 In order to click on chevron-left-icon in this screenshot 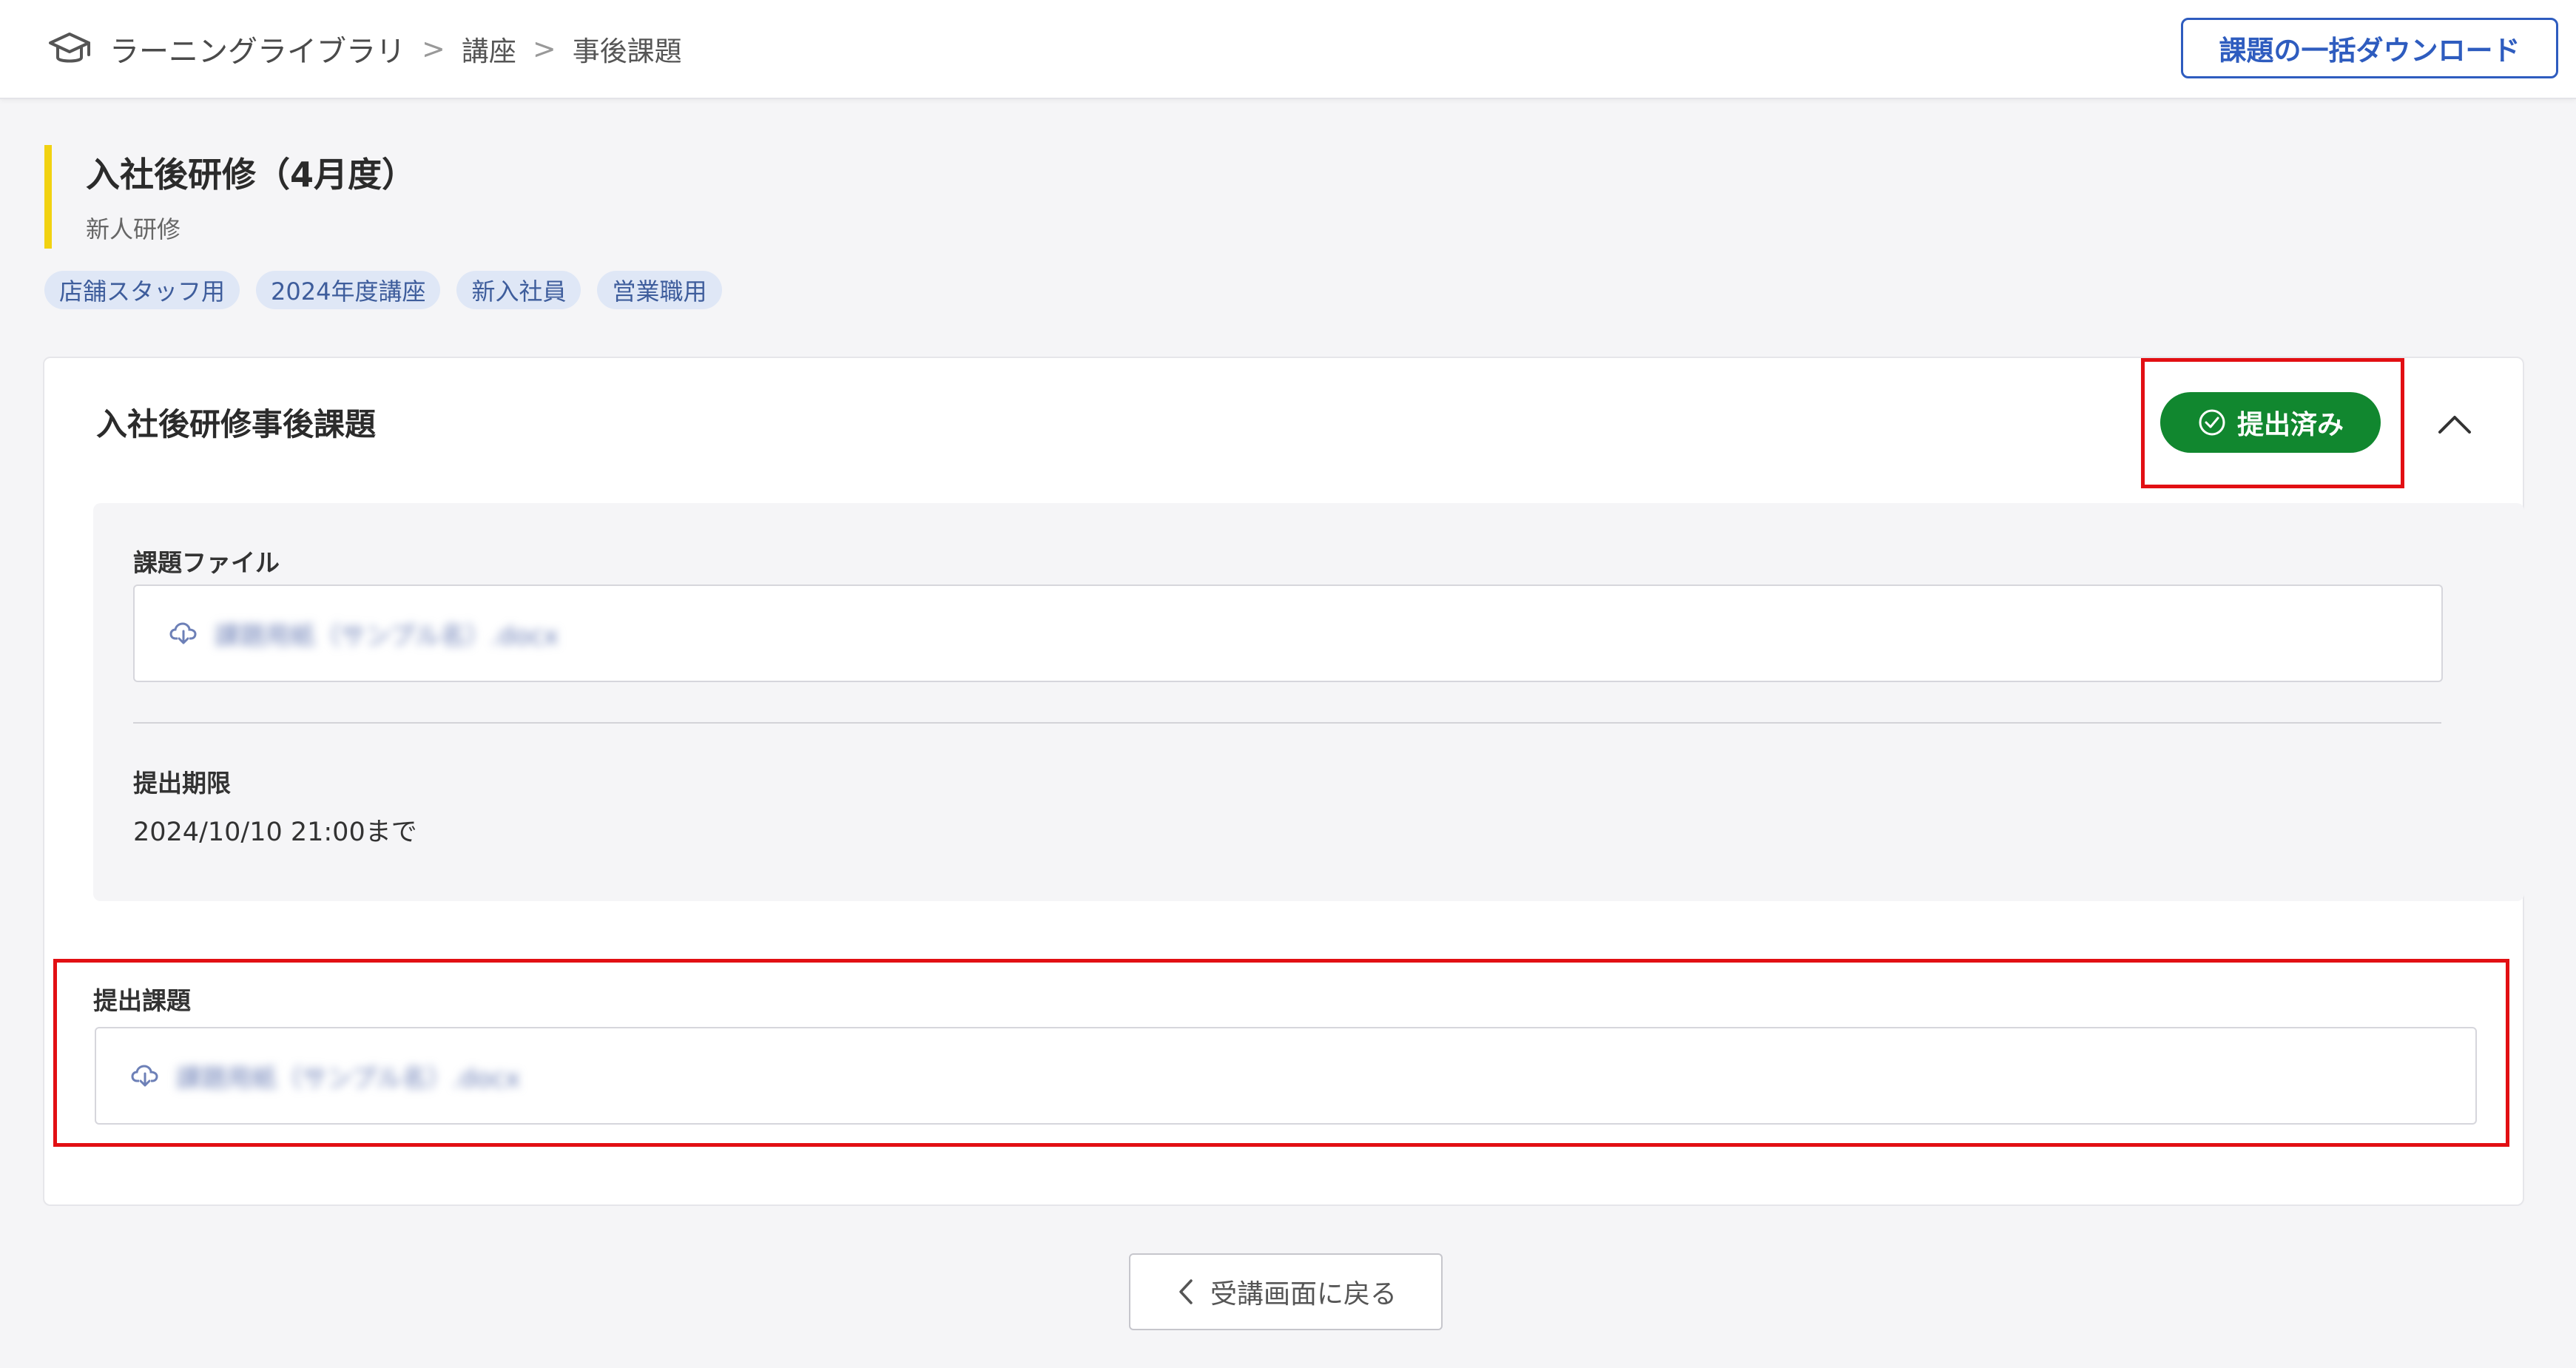, I will do `click(1186, 1292)`.